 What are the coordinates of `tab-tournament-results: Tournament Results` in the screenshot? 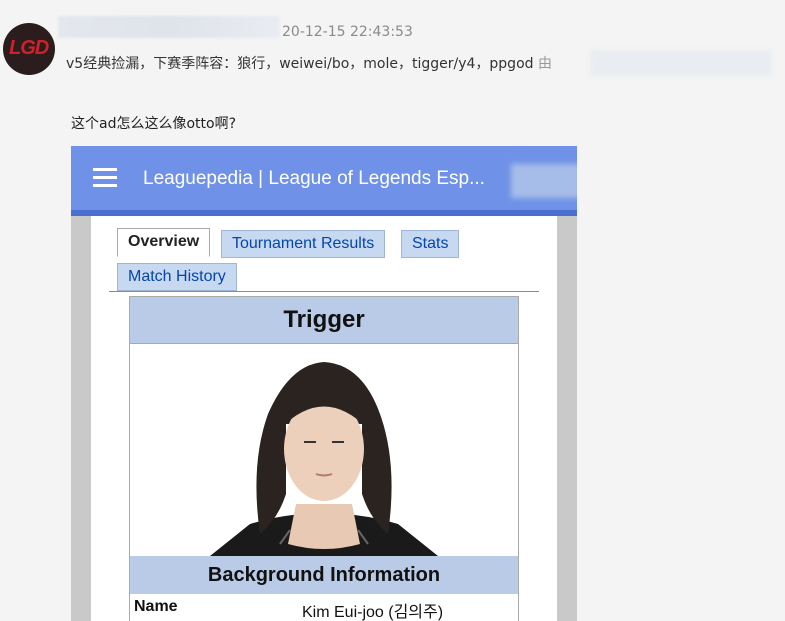 It's located at (303, 244).